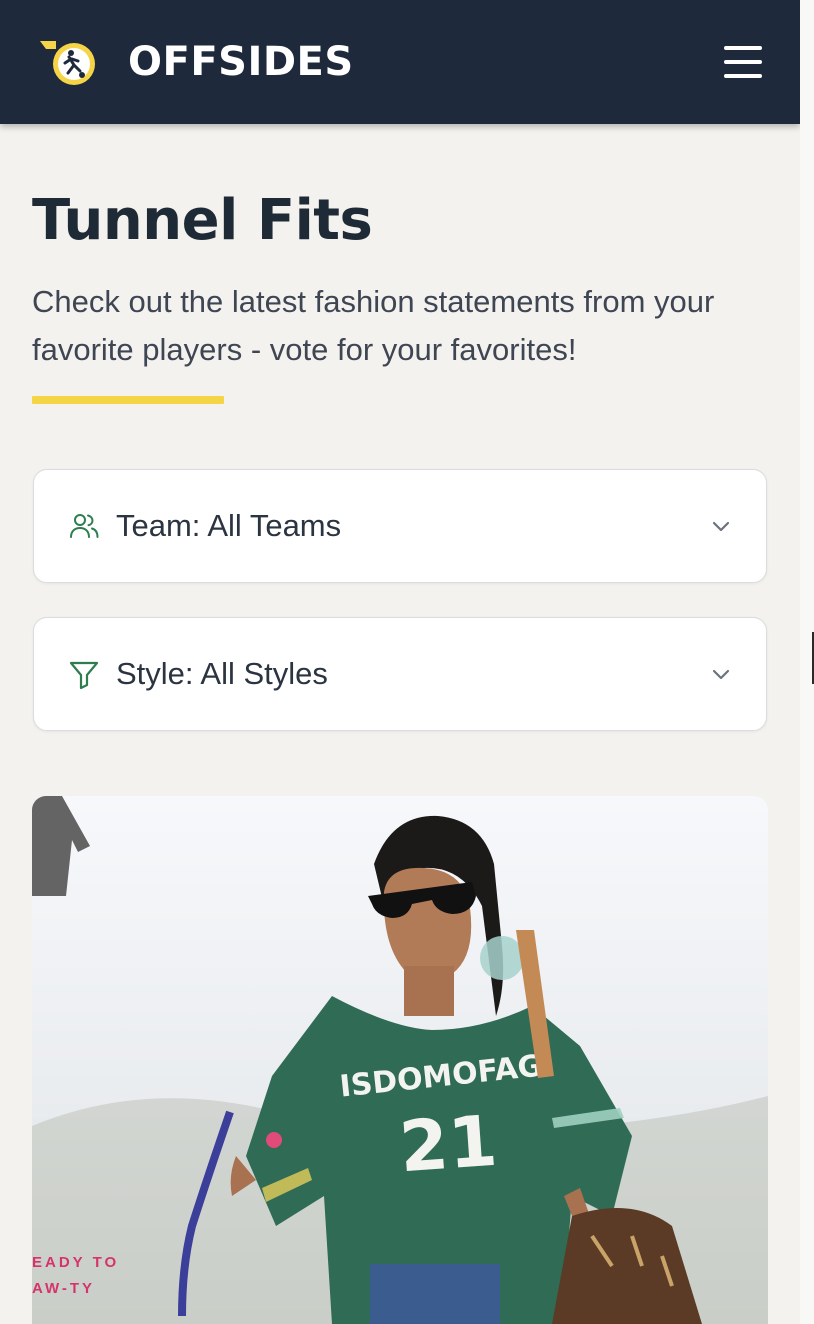 The image size is (814, 1324). Describe the element at coordinates (229, 525) in the screenshot. I see `team-filter-label: Team: All Teams` at that location.